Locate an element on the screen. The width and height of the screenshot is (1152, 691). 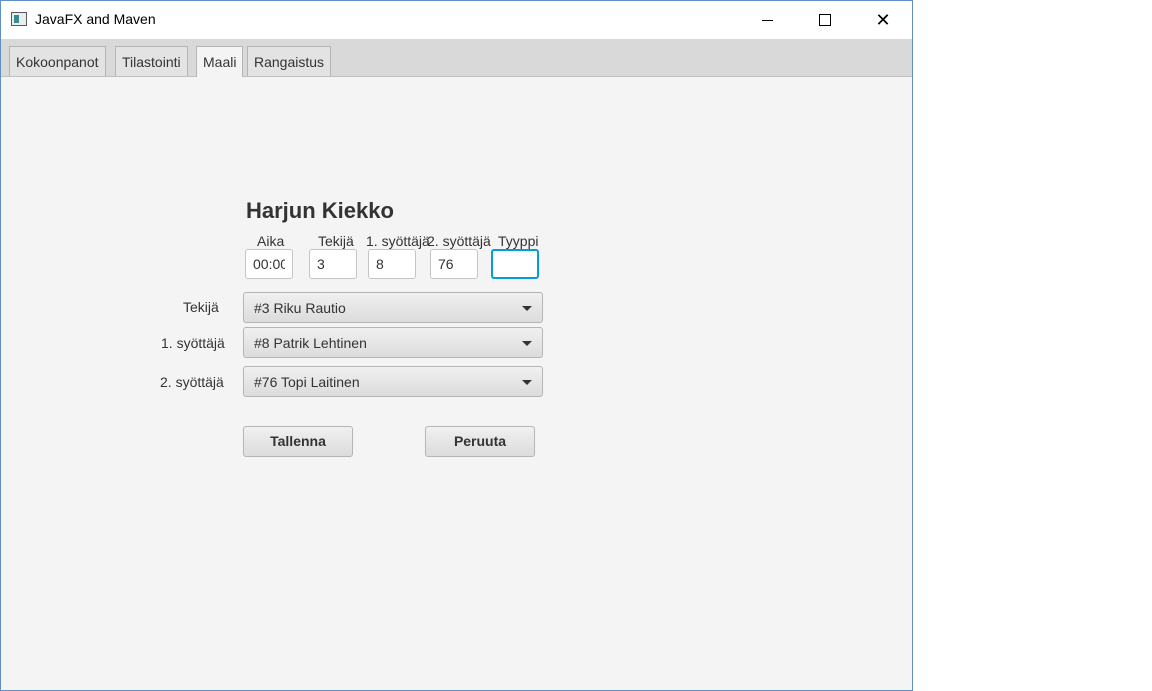
syottaja1-number-field is located at coordinates (392, 264).